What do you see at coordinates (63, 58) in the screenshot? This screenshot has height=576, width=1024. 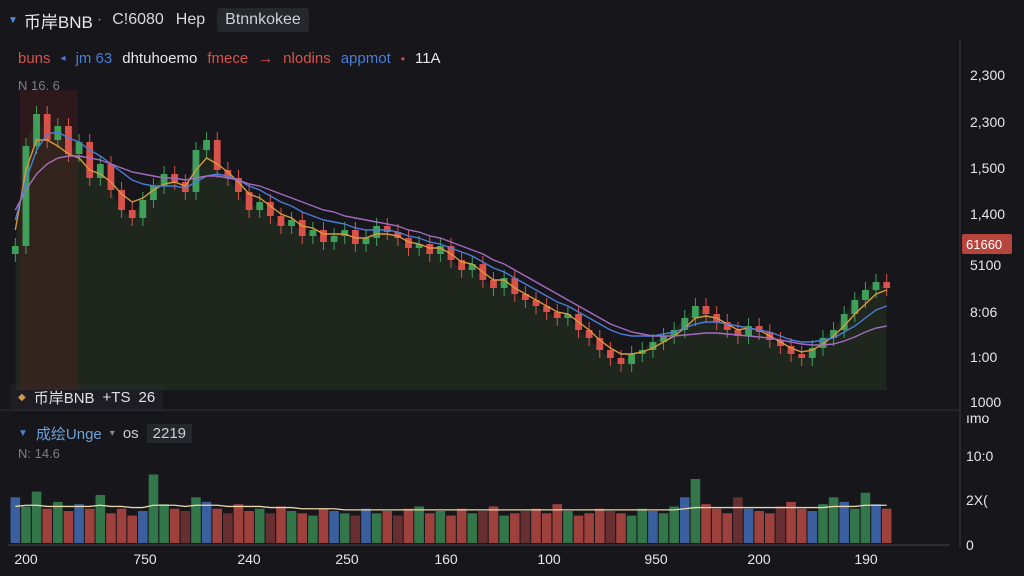 I see `arrow-icon: ◂` at bounding box center [63, 58].